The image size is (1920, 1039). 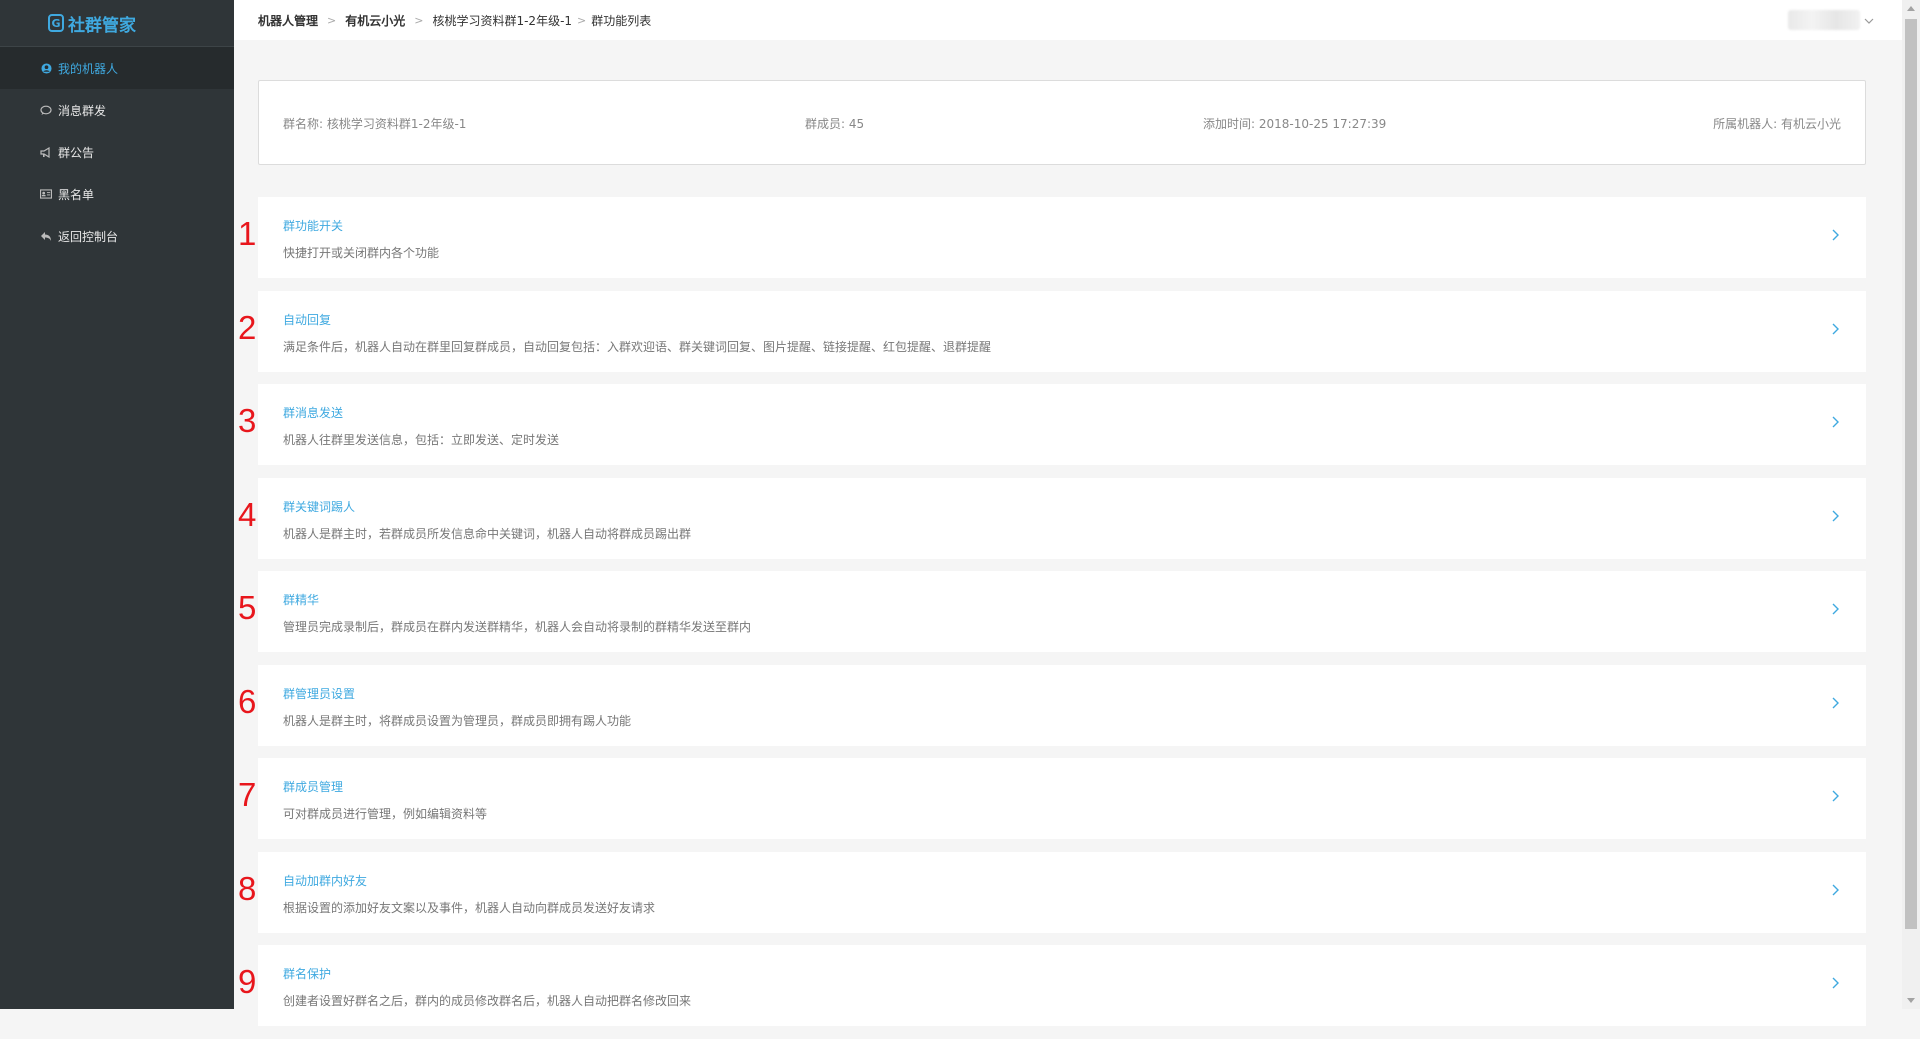 What do you see at coordinates (247, 888) in the screenshot?
I see `annotation-number: 8` at bounding box center [247, 888].